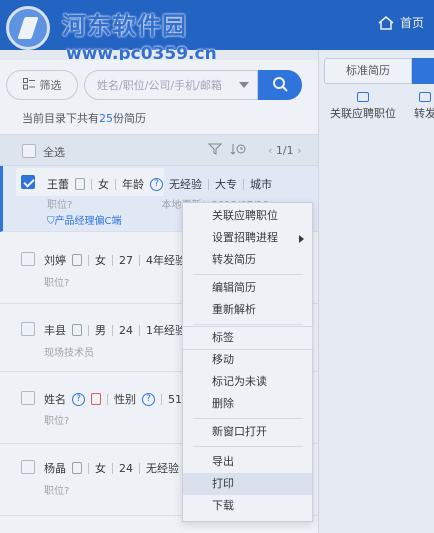 The image size is (434, 533). Describe the element at coordinates (55, 468) in the screenshot. I see `candidate-name: 杨晶` at that location.